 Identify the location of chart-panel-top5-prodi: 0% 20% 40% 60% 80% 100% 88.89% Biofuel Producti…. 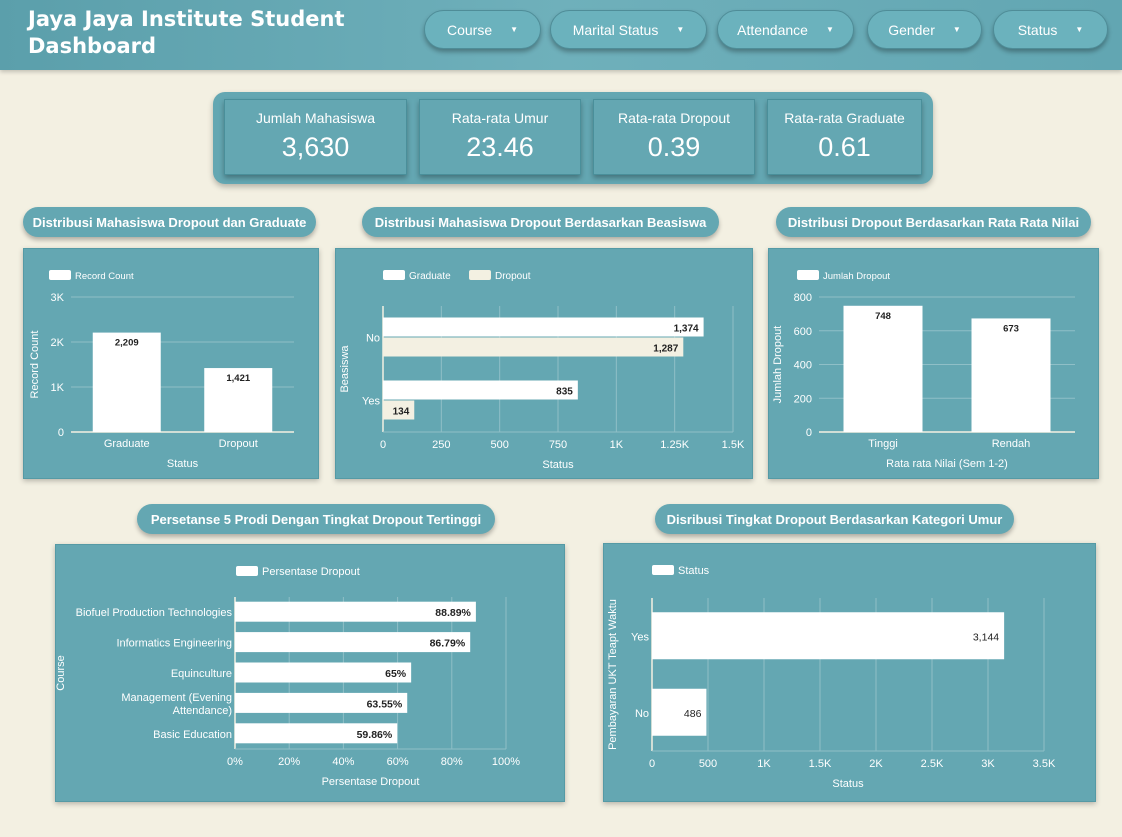
(310, 673).